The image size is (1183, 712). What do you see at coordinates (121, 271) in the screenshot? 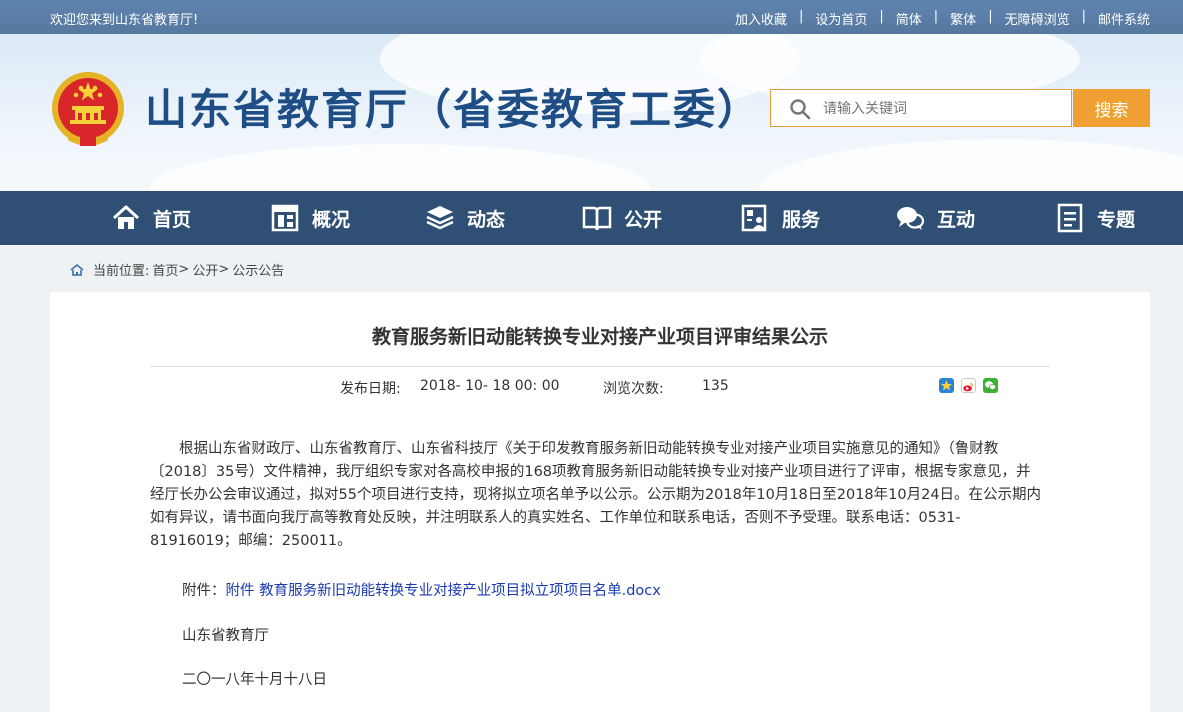
I see `breadcrumb-prefix: 当前位置:` at bounding box center [121, 271].